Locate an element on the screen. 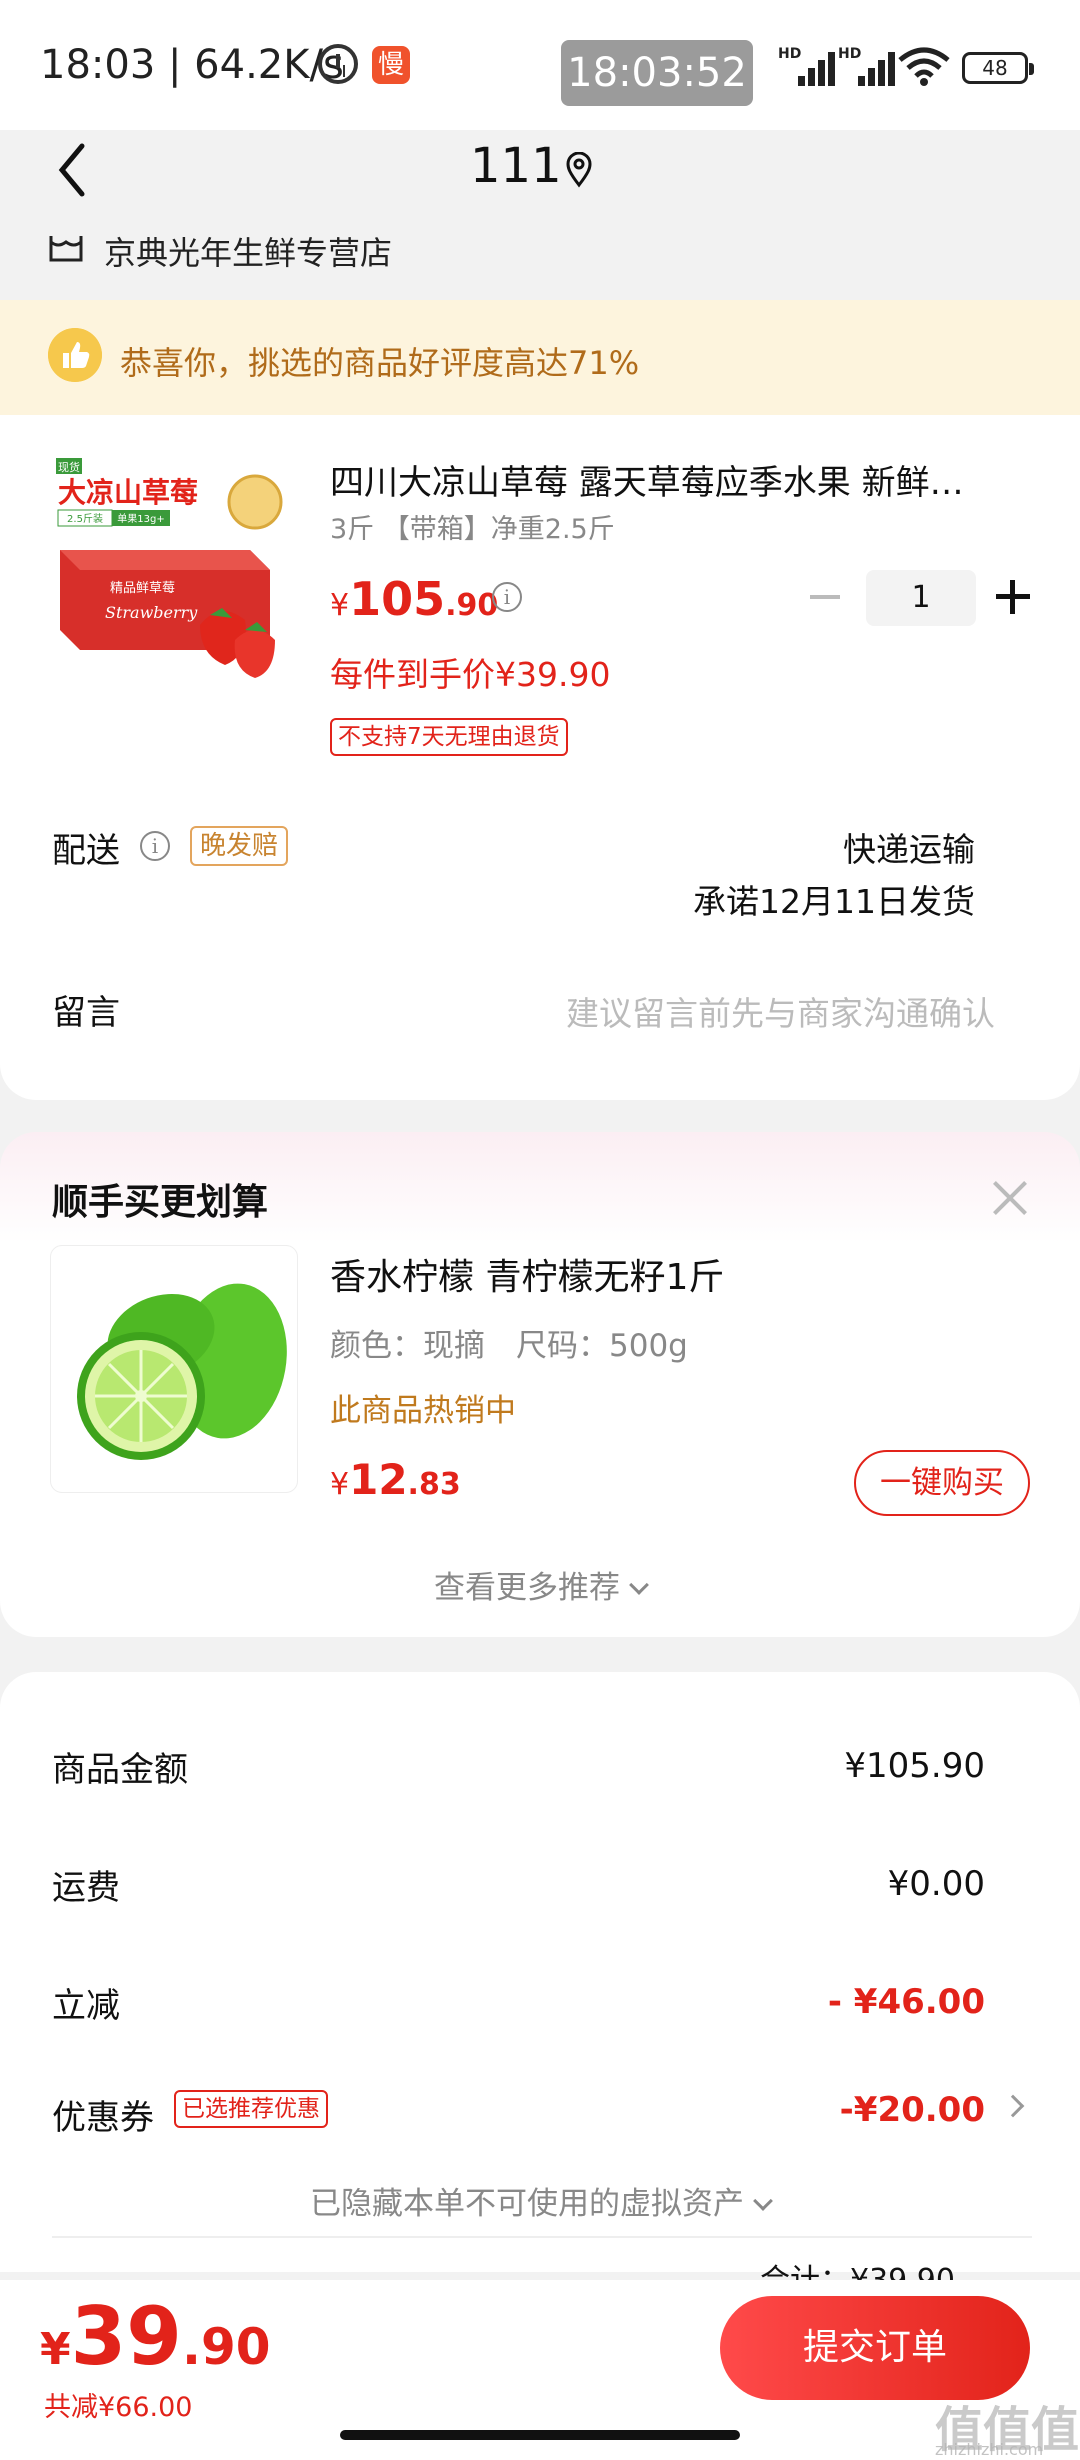 The image size is (1080, 2460). recommend-item-title: 香水柠檬 青柠檬无籽1斤 is located at coordinates (527, 1274).